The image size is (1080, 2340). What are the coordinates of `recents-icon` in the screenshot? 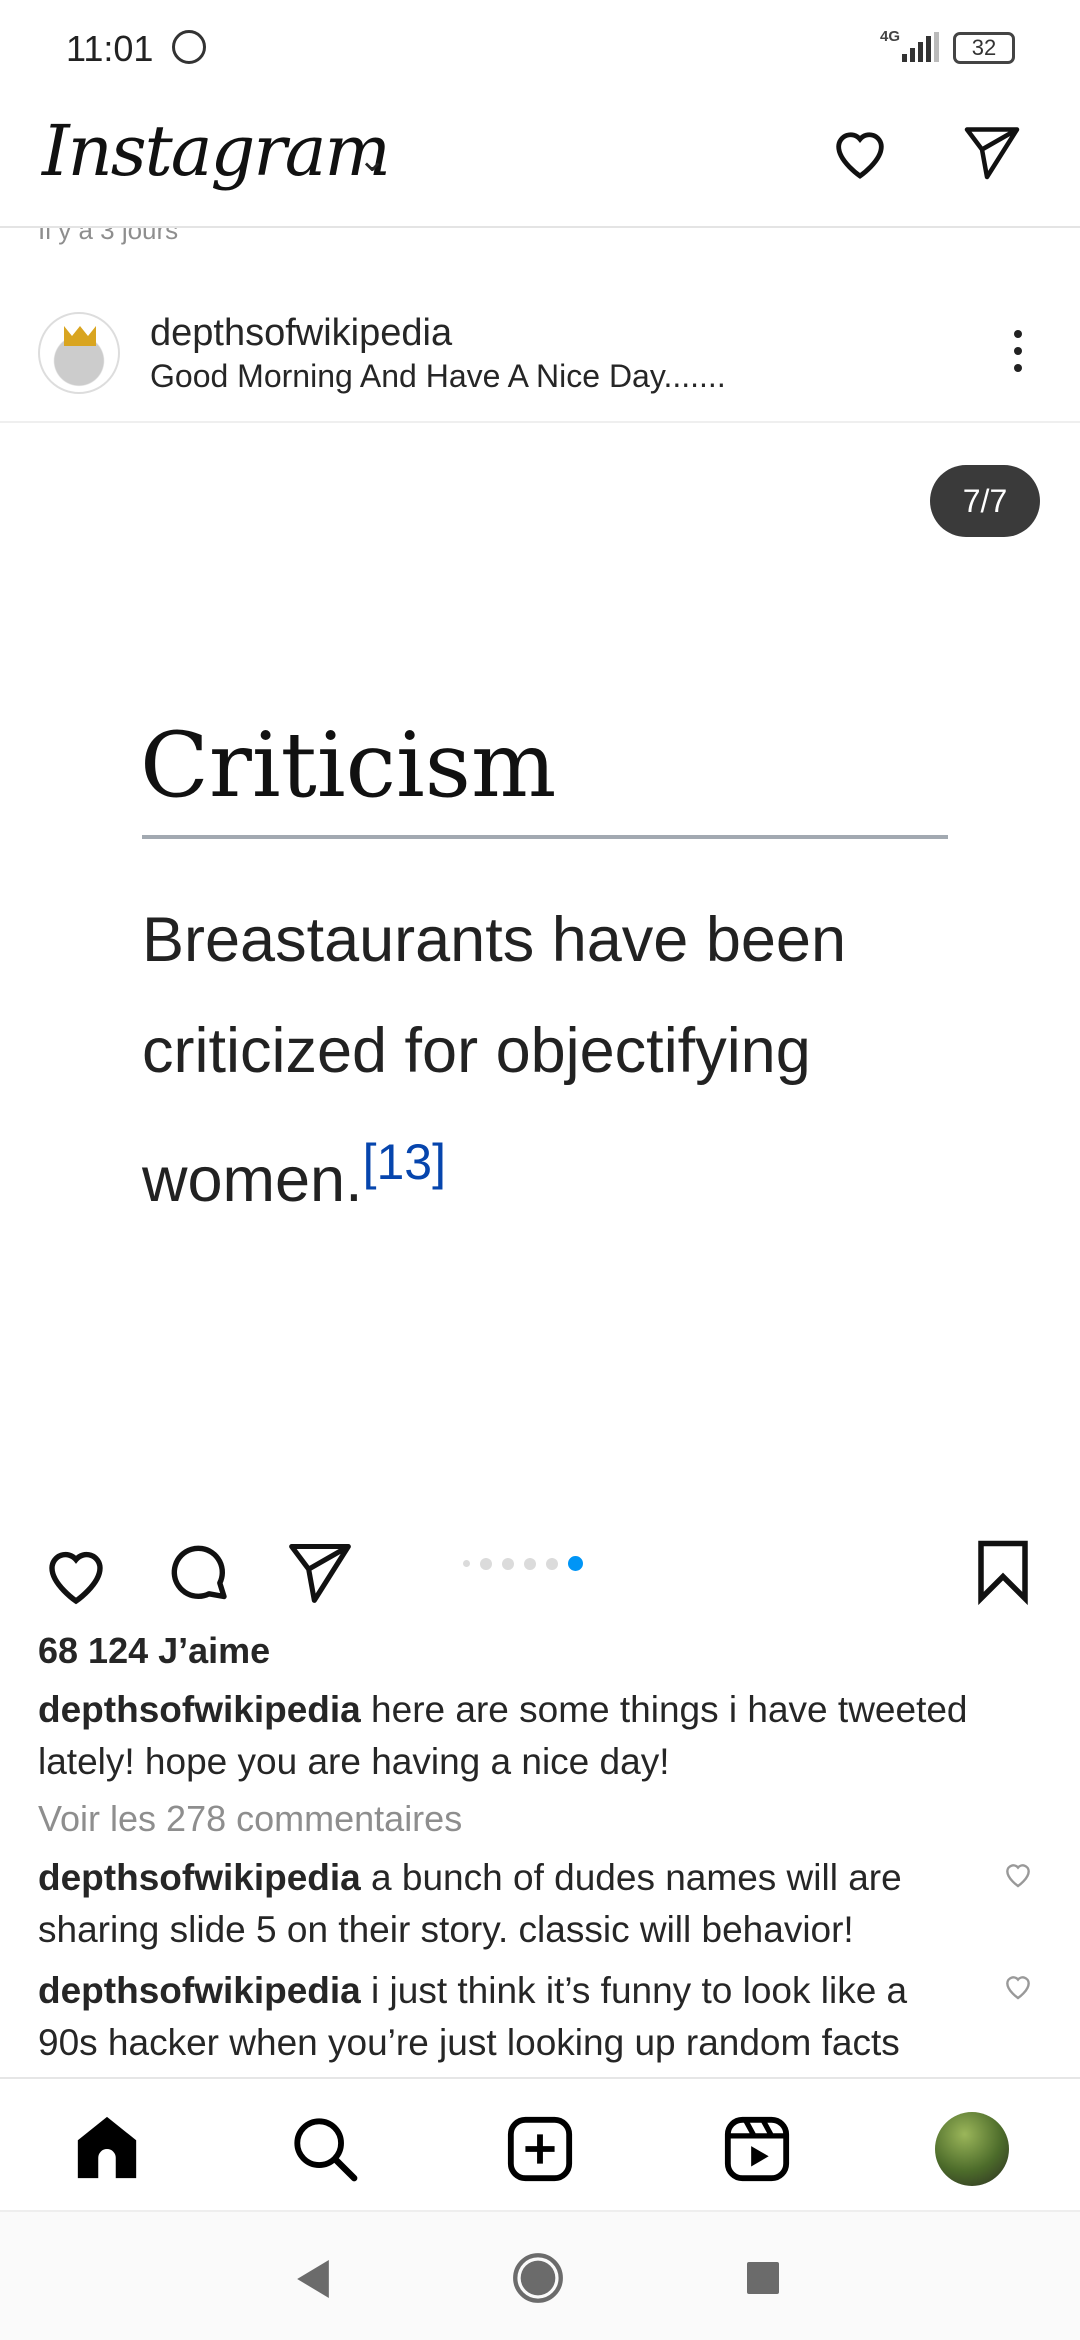 It's located at (763, 2278).